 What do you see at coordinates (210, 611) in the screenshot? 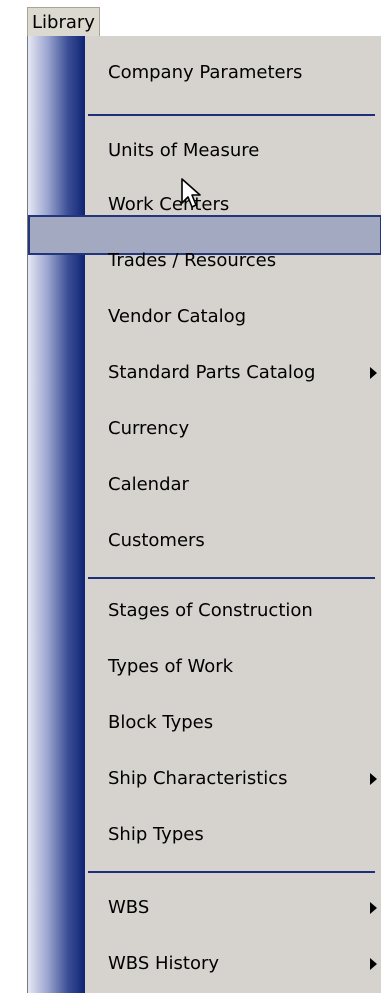
I see `menu-item-stages-of-construction: Stages of Construction` at bounding box center [210, 611].